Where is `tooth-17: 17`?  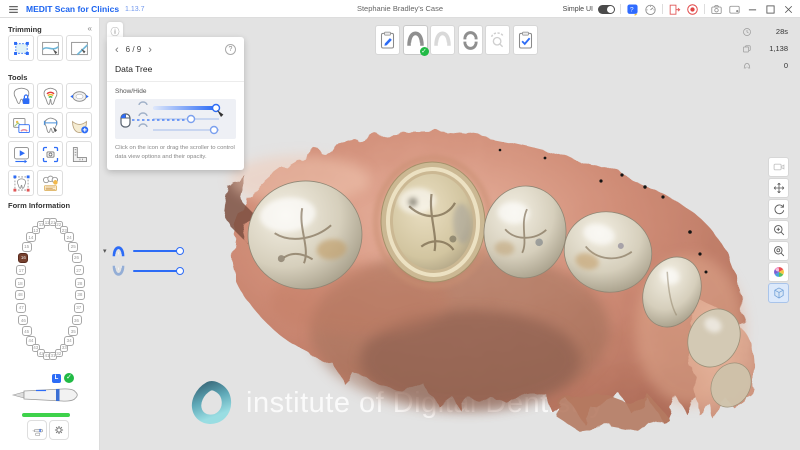
tooth-17: 17 is located at coordinates (21, 270).